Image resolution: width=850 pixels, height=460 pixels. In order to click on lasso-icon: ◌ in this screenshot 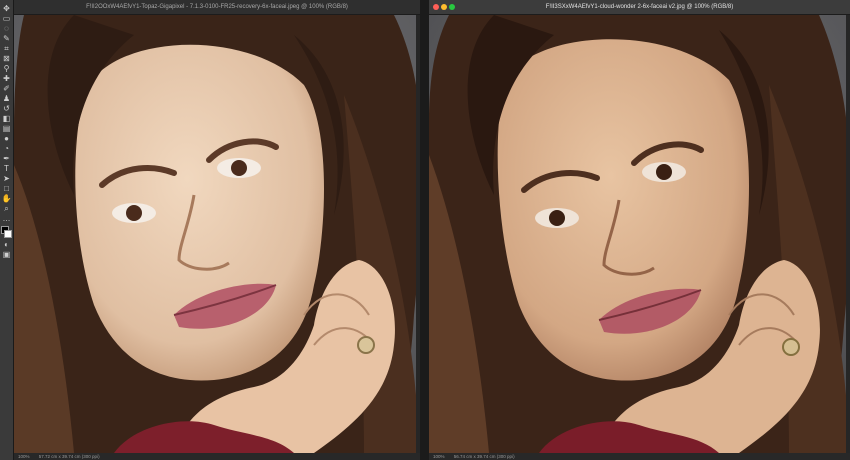, I will do `click(6, 28)`.